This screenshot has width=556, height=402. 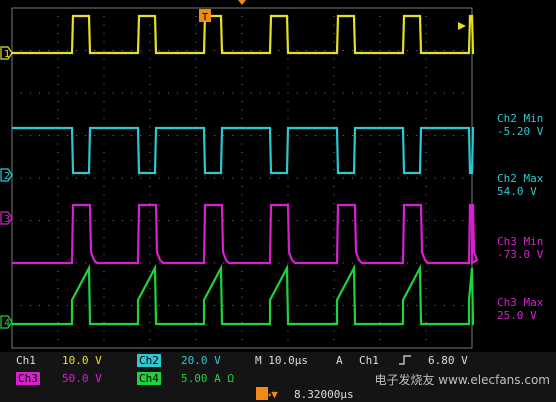 What do you see at coordinates (520, 118) in the screenshot?
I see `measurement-title: Ch2 Min` at bounding box center [520, 118].